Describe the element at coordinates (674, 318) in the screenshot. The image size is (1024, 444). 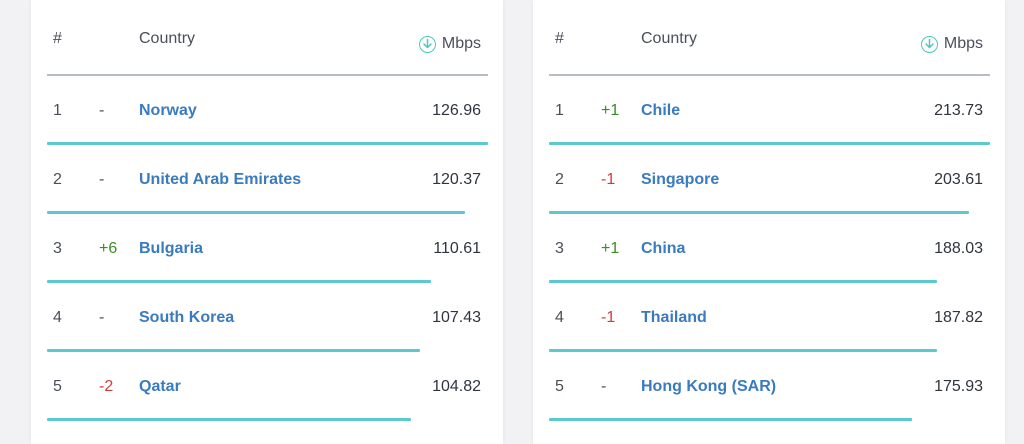
I see `country-link: Thailand` at that location.